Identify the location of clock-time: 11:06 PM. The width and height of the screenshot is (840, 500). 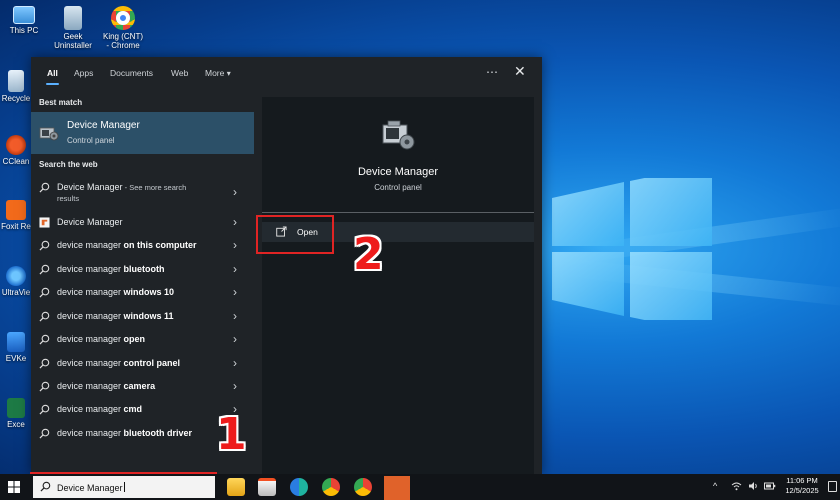
(802, 480).